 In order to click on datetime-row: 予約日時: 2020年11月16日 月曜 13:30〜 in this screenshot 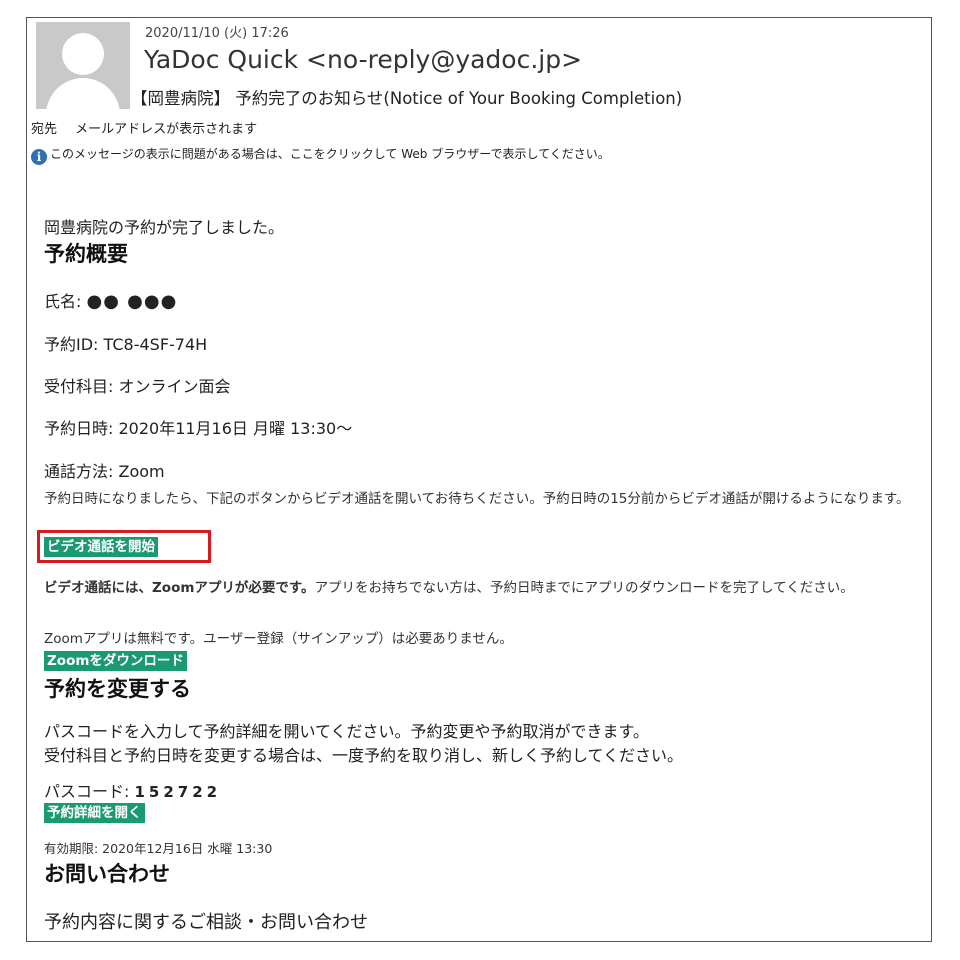, I will do `click(198, 428)`.